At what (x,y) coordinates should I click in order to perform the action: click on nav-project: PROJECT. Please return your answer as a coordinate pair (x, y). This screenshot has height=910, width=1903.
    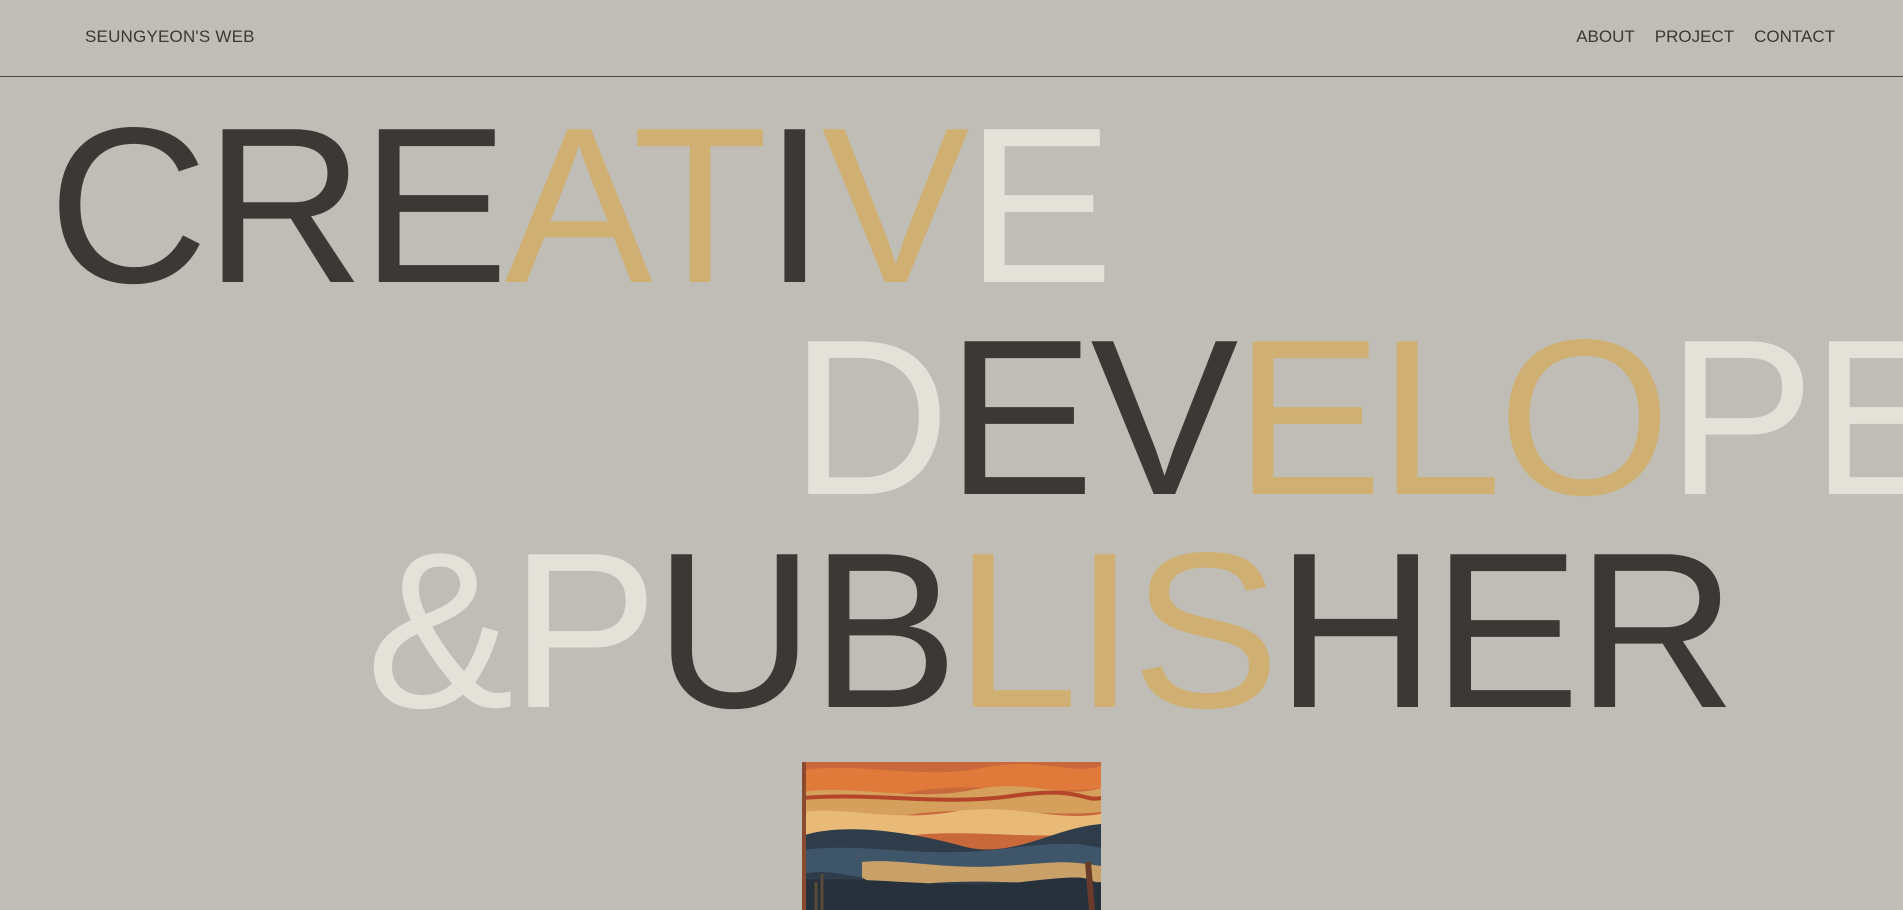
    Looking at the image, I should click on (1694, 37).